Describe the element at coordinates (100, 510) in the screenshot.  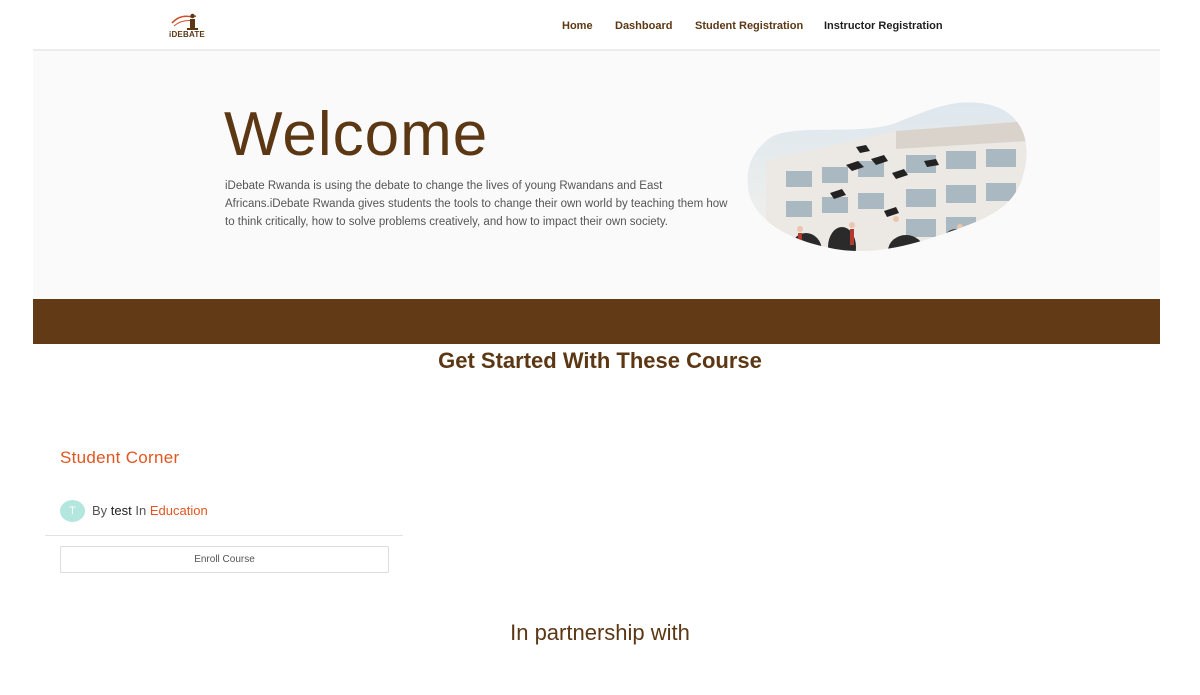
I see `by-label: By` at that location.